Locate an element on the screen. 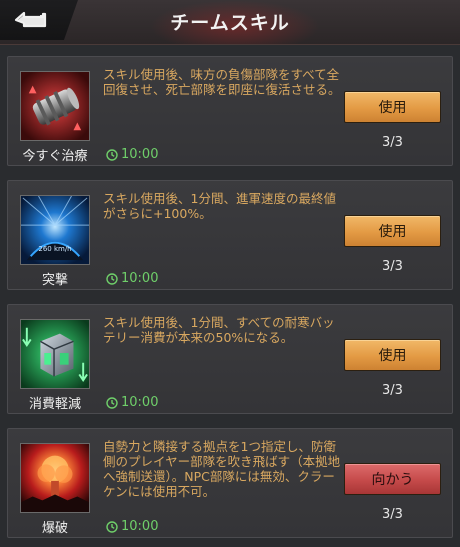 This screenshot has width=460, height=547. go-button: 向かう is located at coordinates (392, 479).